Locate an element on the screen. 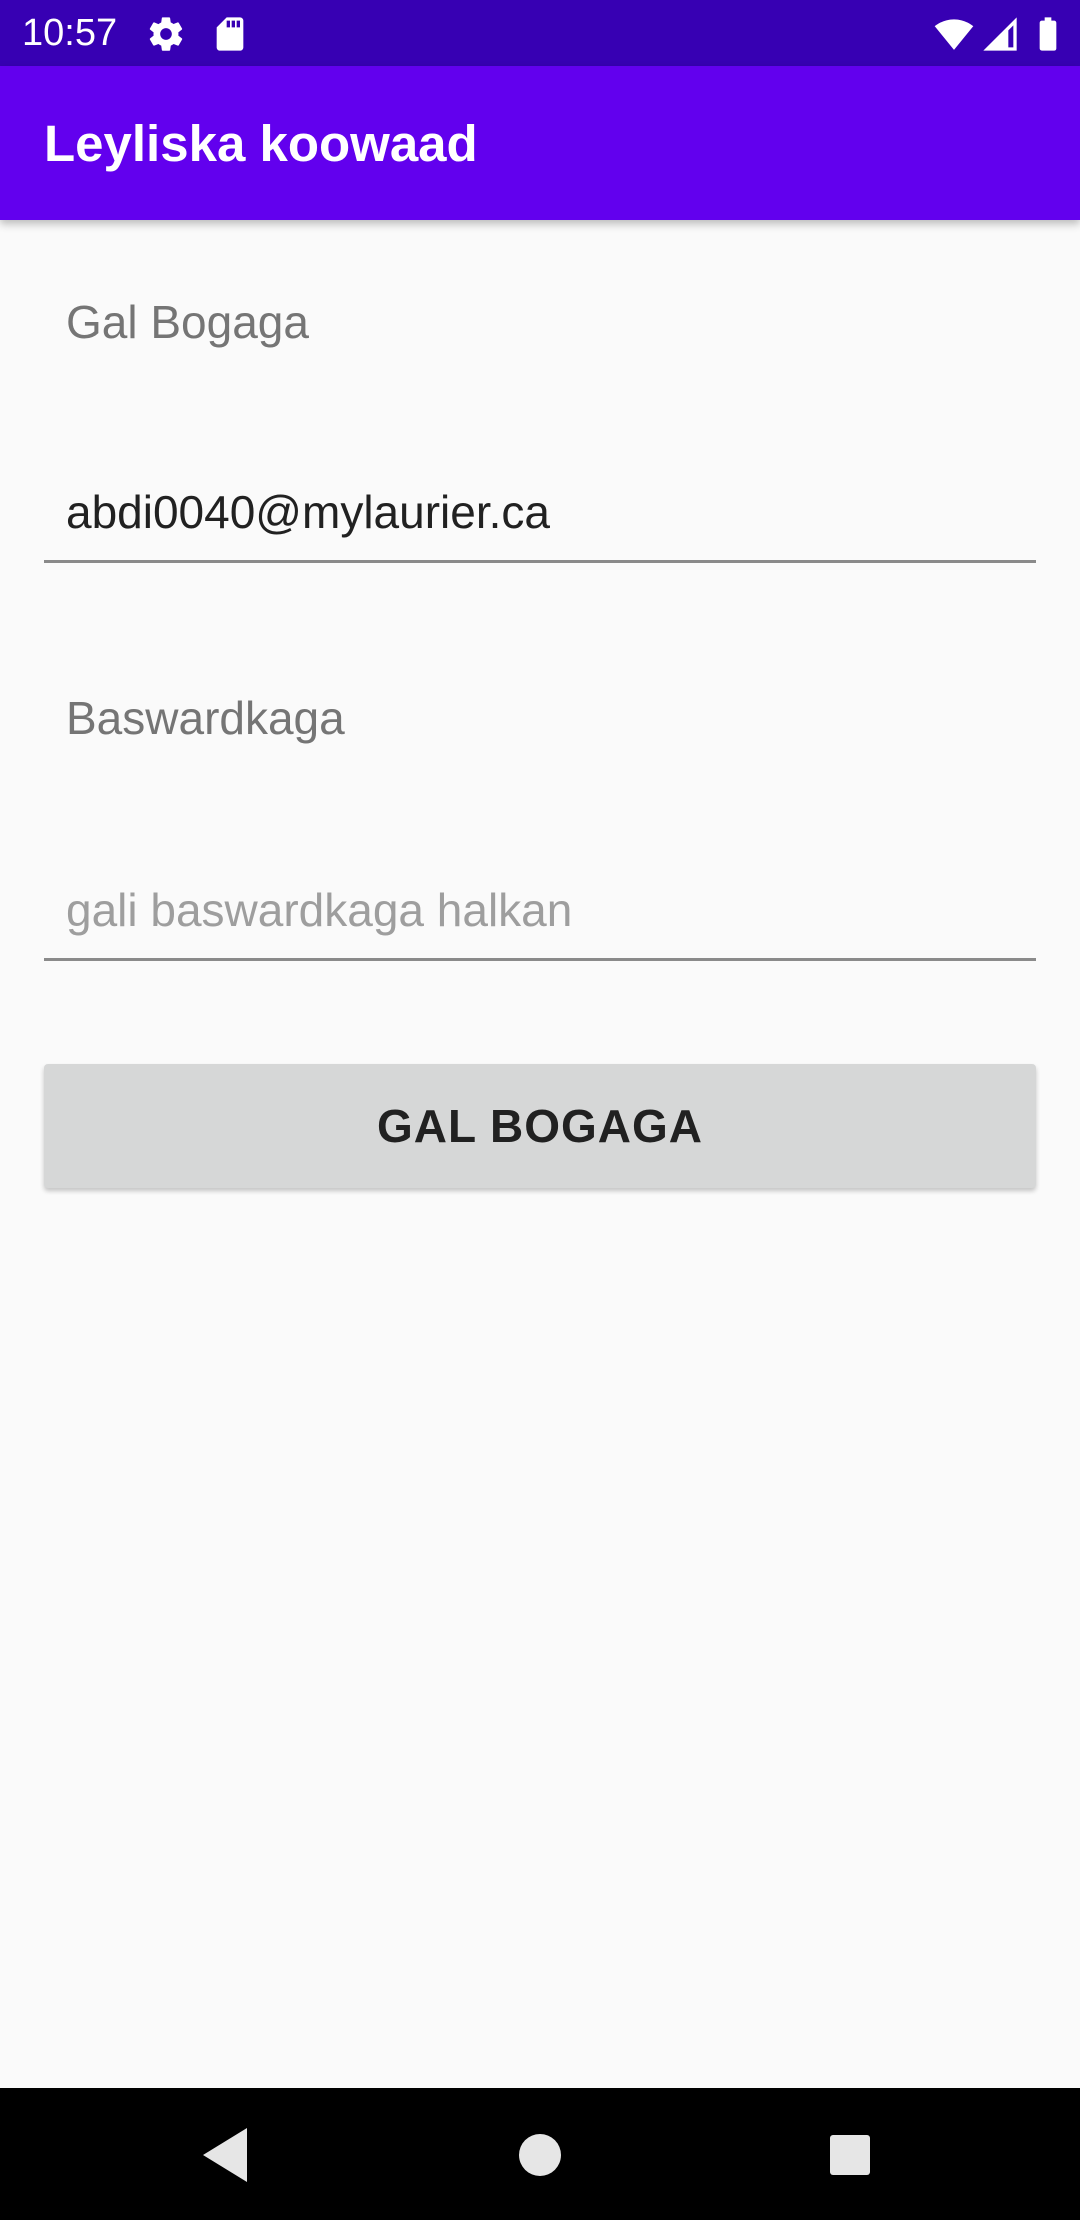 The height and width of the screenshot is (2220, 1080). password-field-placeholder: gali baswardkaga halkan is located at coordinates (319, 910).